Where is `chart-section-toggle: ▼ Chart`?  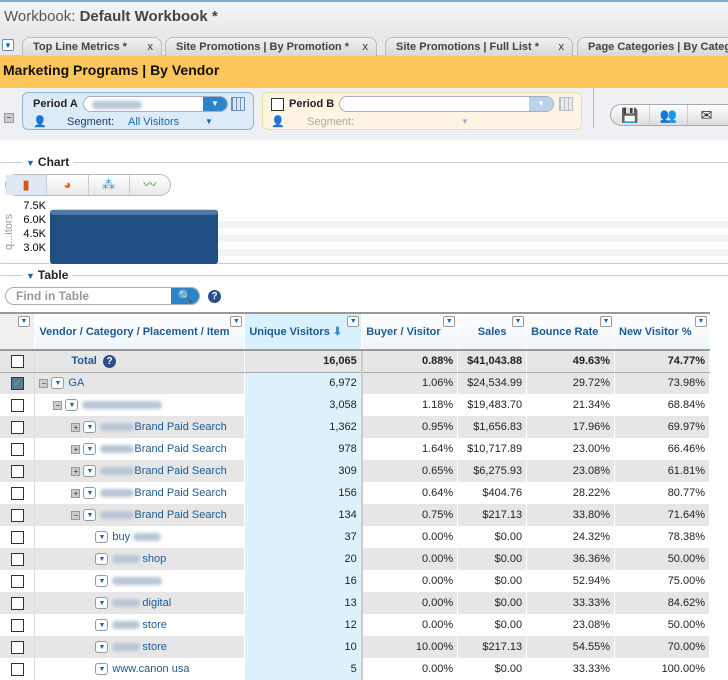 chart-section-toggle: ▼ Chart is located at coordinates (48, 162).